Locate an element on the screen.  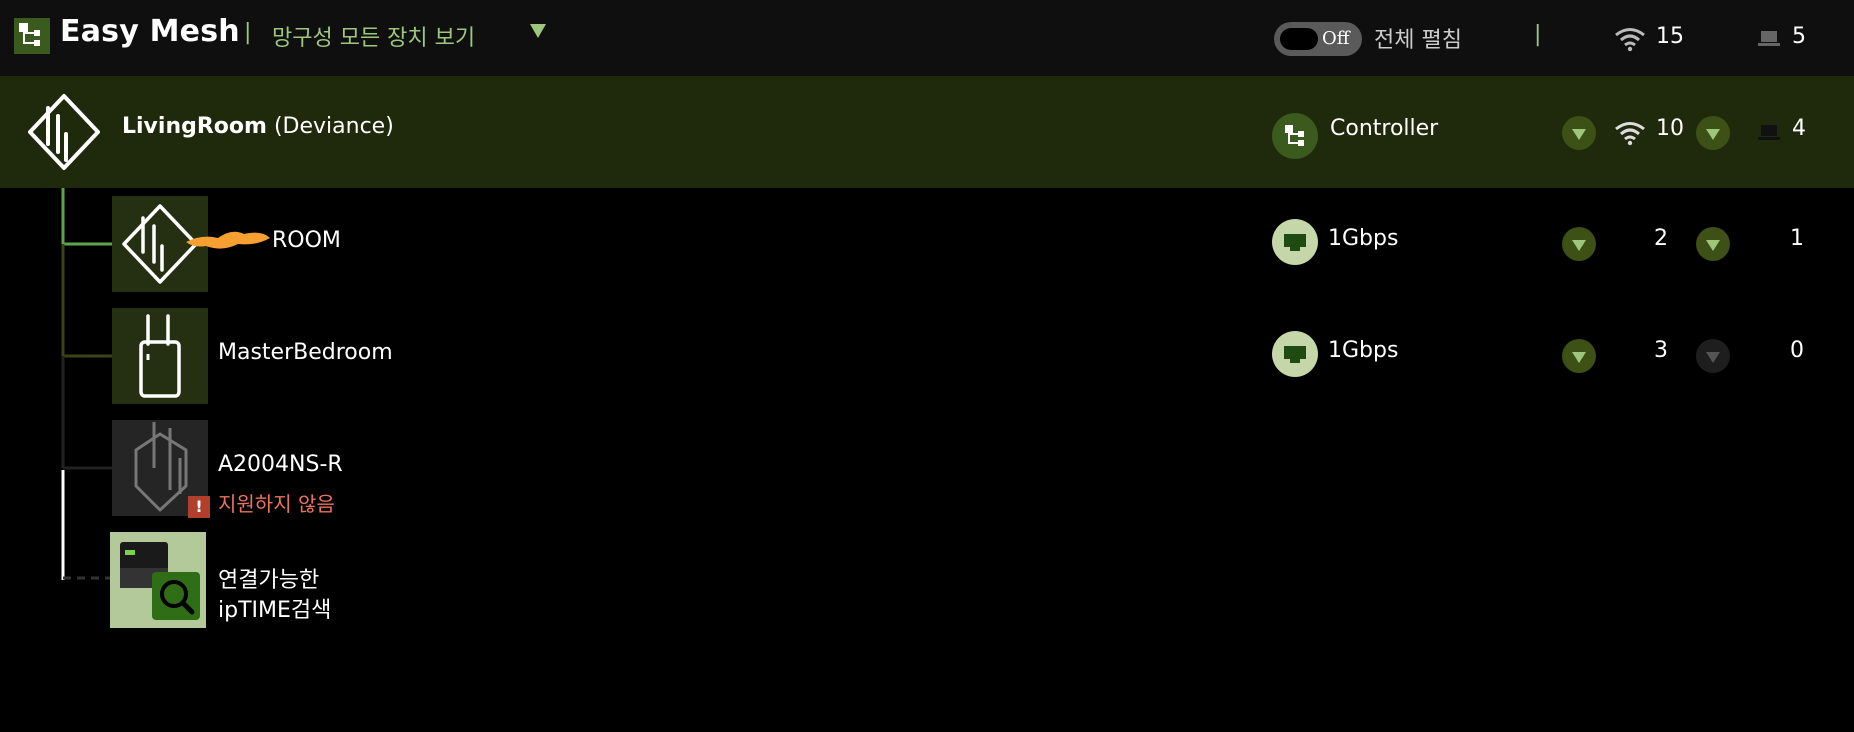
expand-all-toggle: Off is located at coordinates (1318, 39).